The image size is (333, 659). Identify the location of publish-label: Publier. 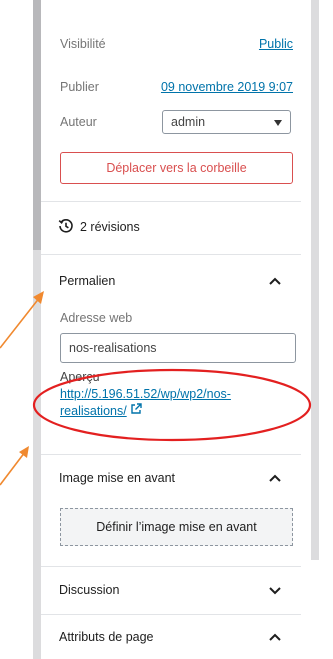
(79, 87).